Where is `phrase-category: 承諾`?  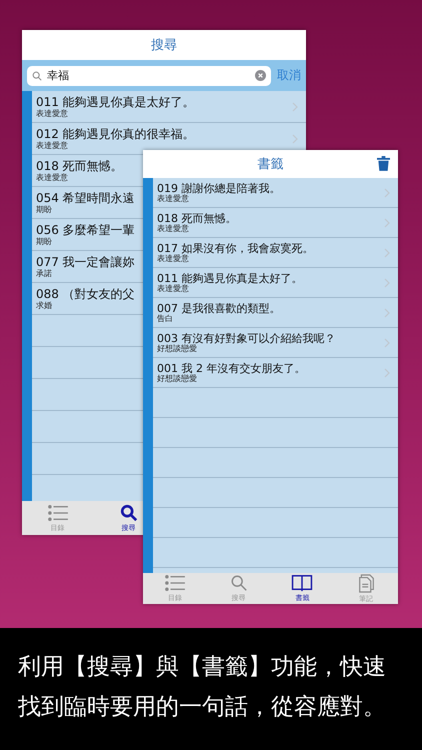 phrase-category: 承諾 is located at coordinates (44, 274).